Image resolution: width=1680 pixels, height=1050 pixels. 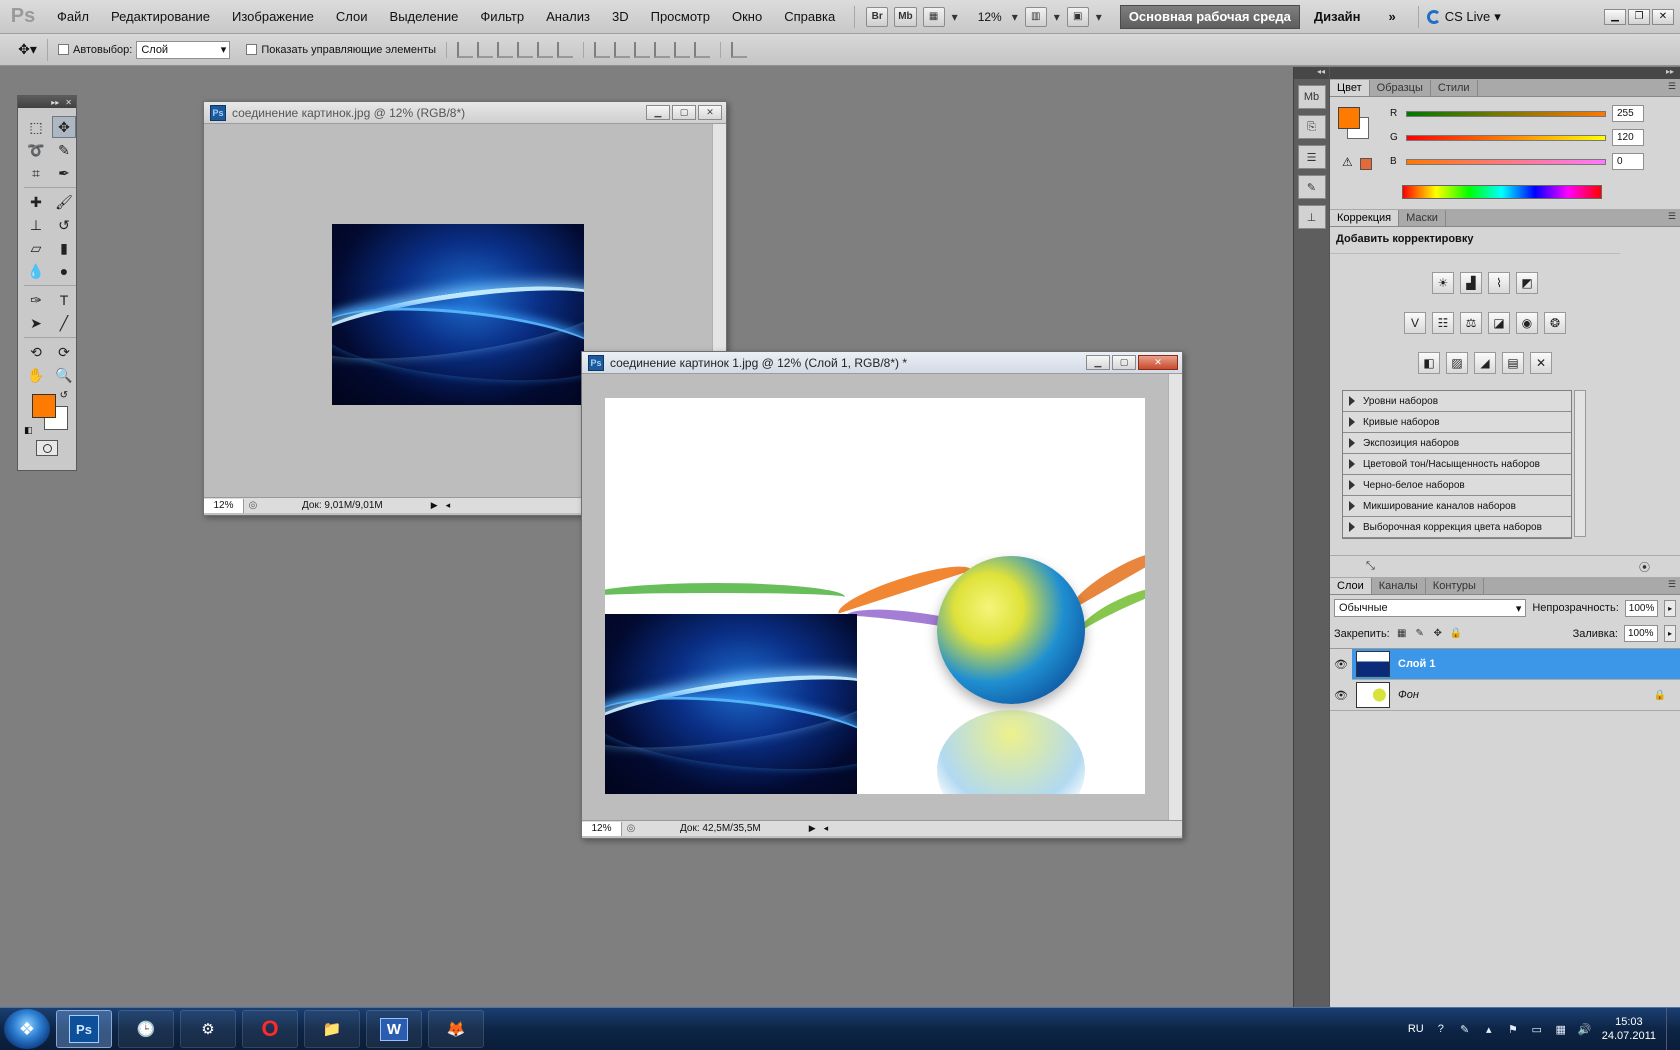 What do you see at coordinates (1457, 527) in the screenshot?
I see `preset-item: Выборочная коррекция цвета наборов` at bounding box center [1457, 527].